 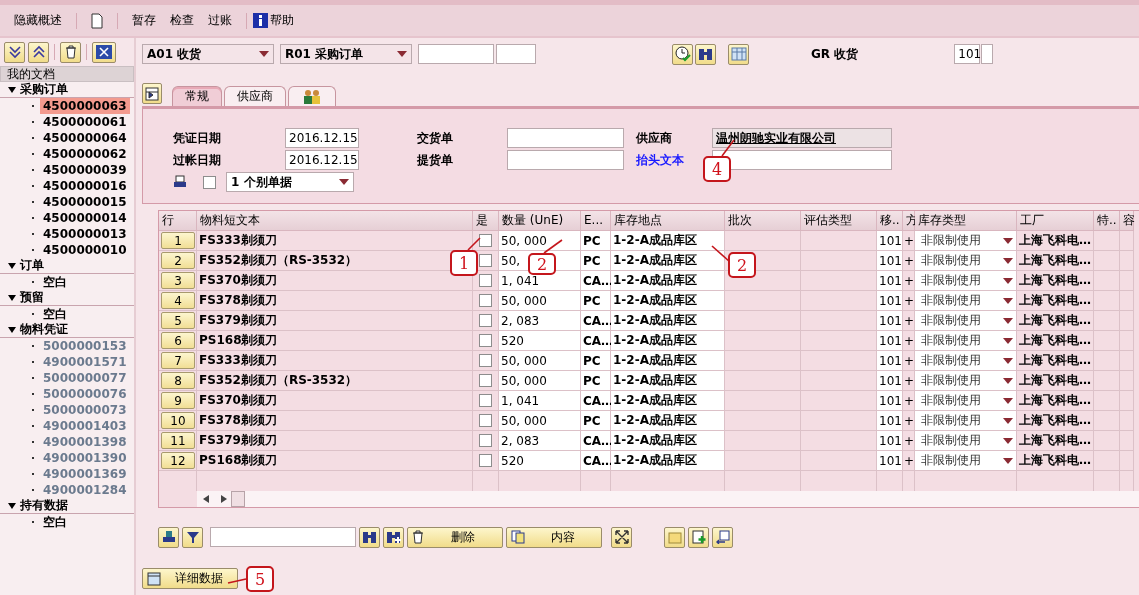 What do you see at coordinates (104, 52) in the screenshot?
I see `close-icon` at bounding box center [104, 52].